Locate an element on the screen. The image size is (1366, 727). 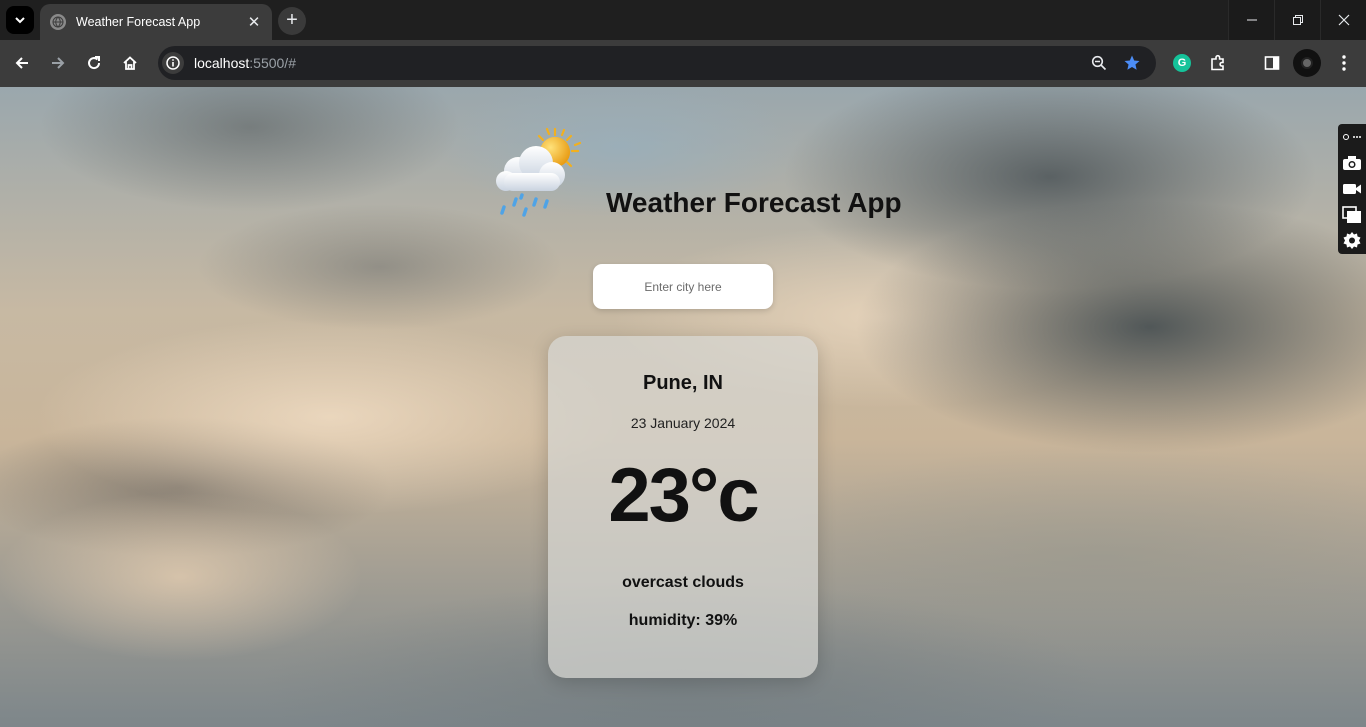
tab-strip: Weather Forecast App ✕ + is located at coordinates (683, 20).